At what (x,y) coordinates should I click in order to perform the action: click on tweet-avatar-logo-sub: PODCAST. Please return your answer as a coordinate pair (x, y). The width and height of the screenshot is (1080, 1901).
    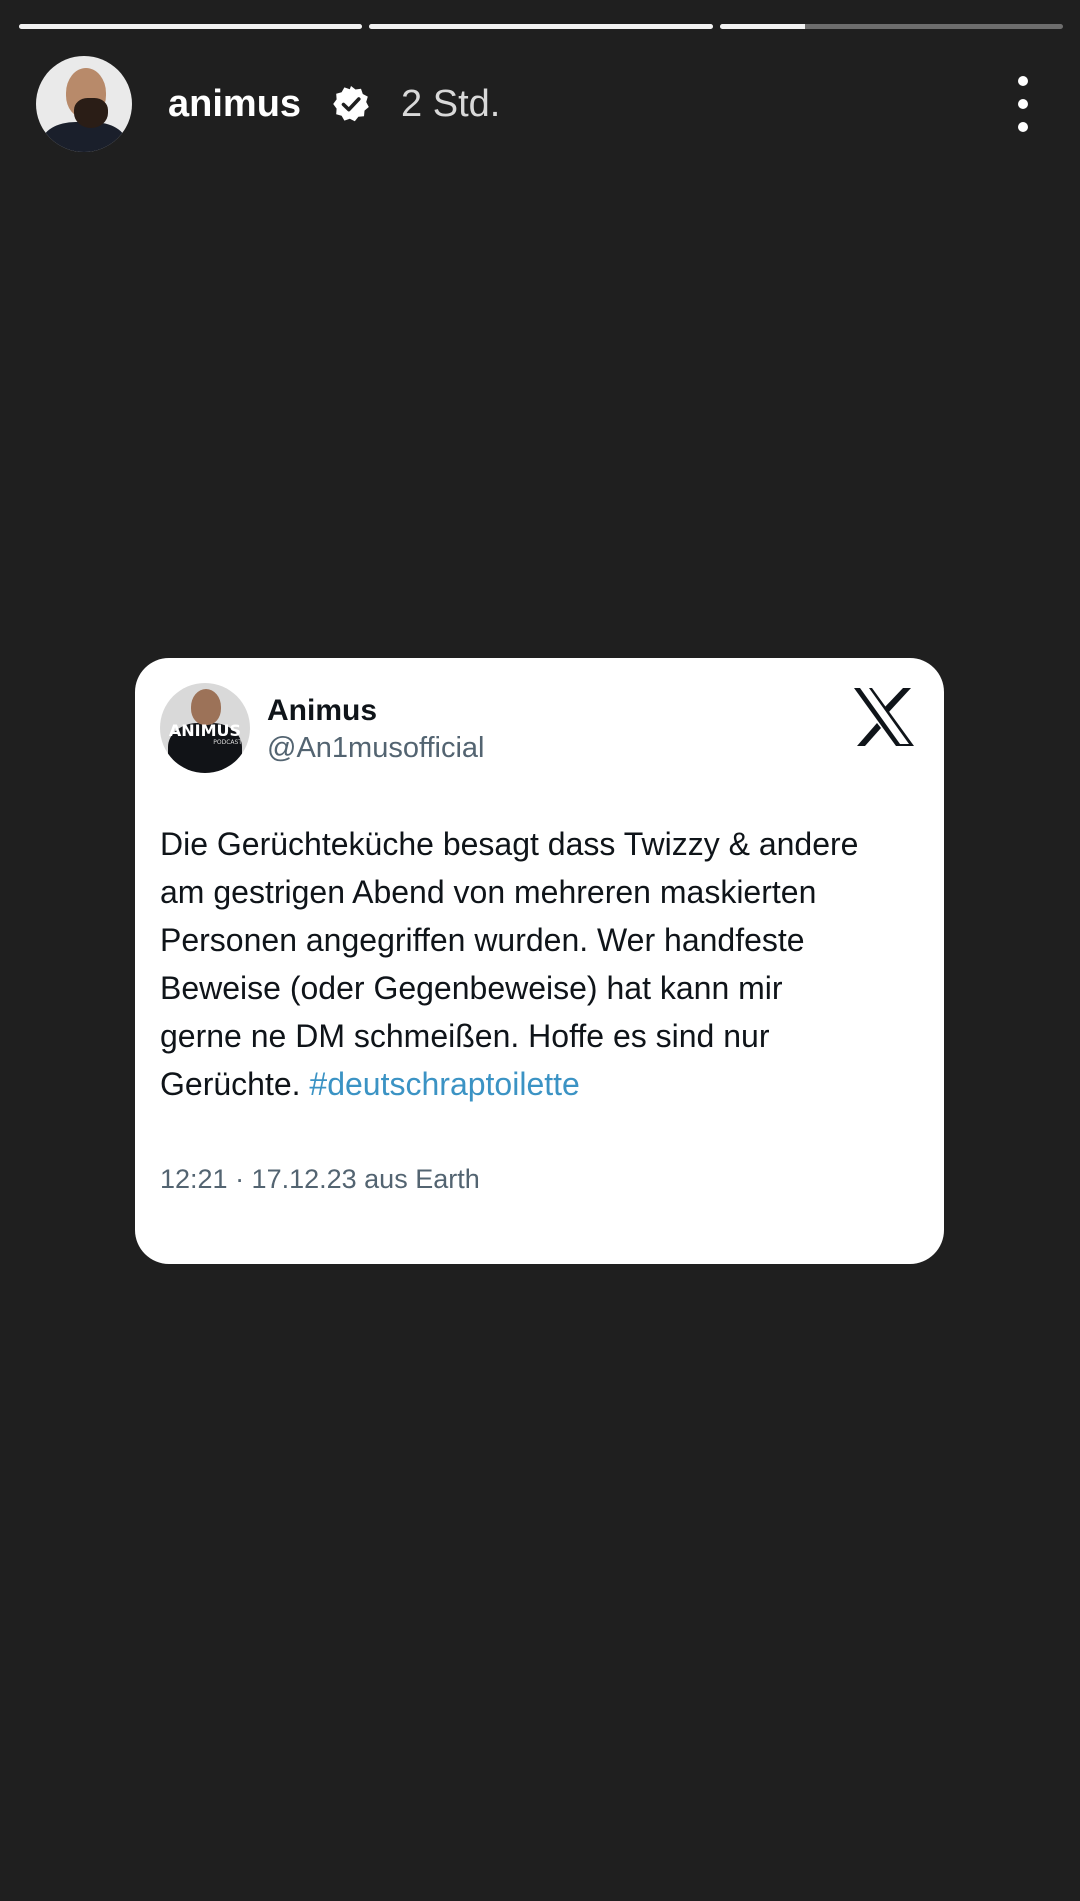
    Looking at the image, I should click on (227, 742).